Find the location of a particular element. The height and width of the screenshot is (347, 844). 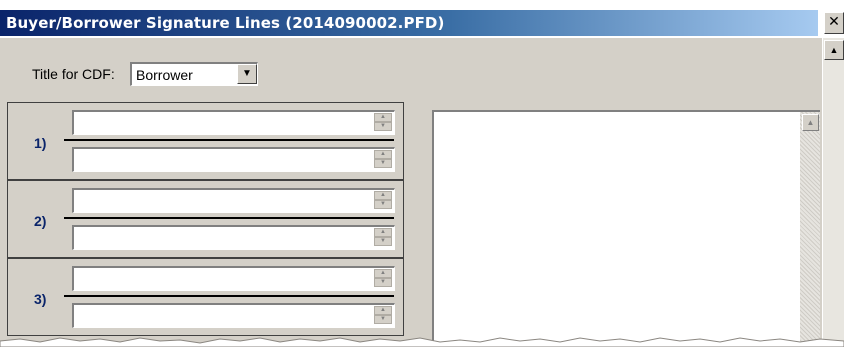

chevron-down-icon: ▼ is located at coordinates (247, 74).